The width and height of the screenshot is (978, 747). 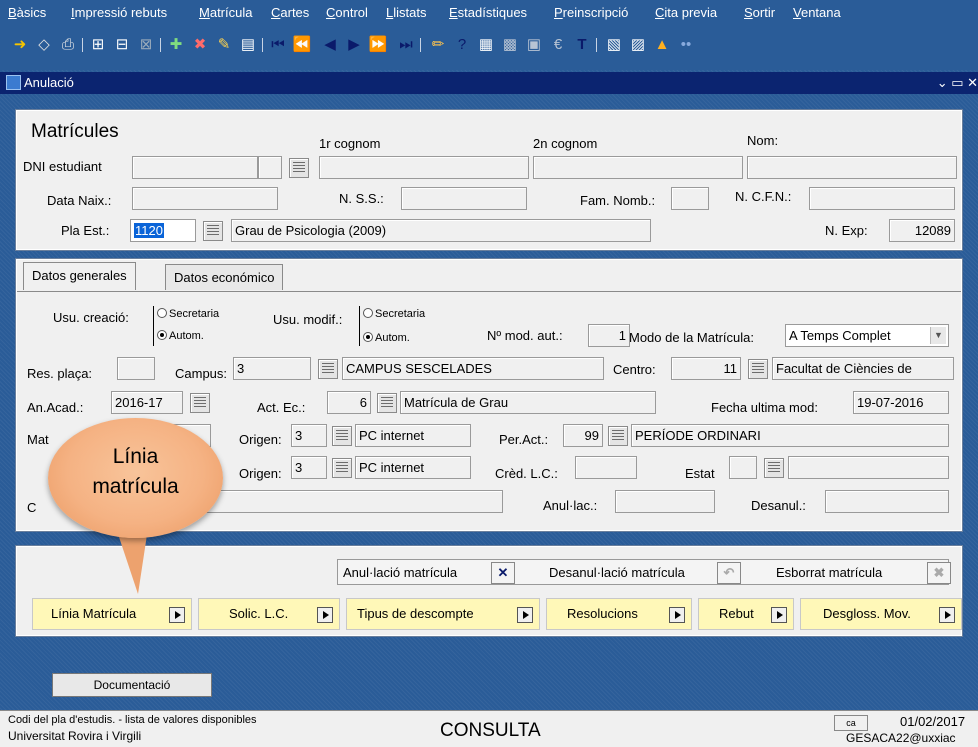 I want to click on centro-field: 11, so click(x=706, y=368).